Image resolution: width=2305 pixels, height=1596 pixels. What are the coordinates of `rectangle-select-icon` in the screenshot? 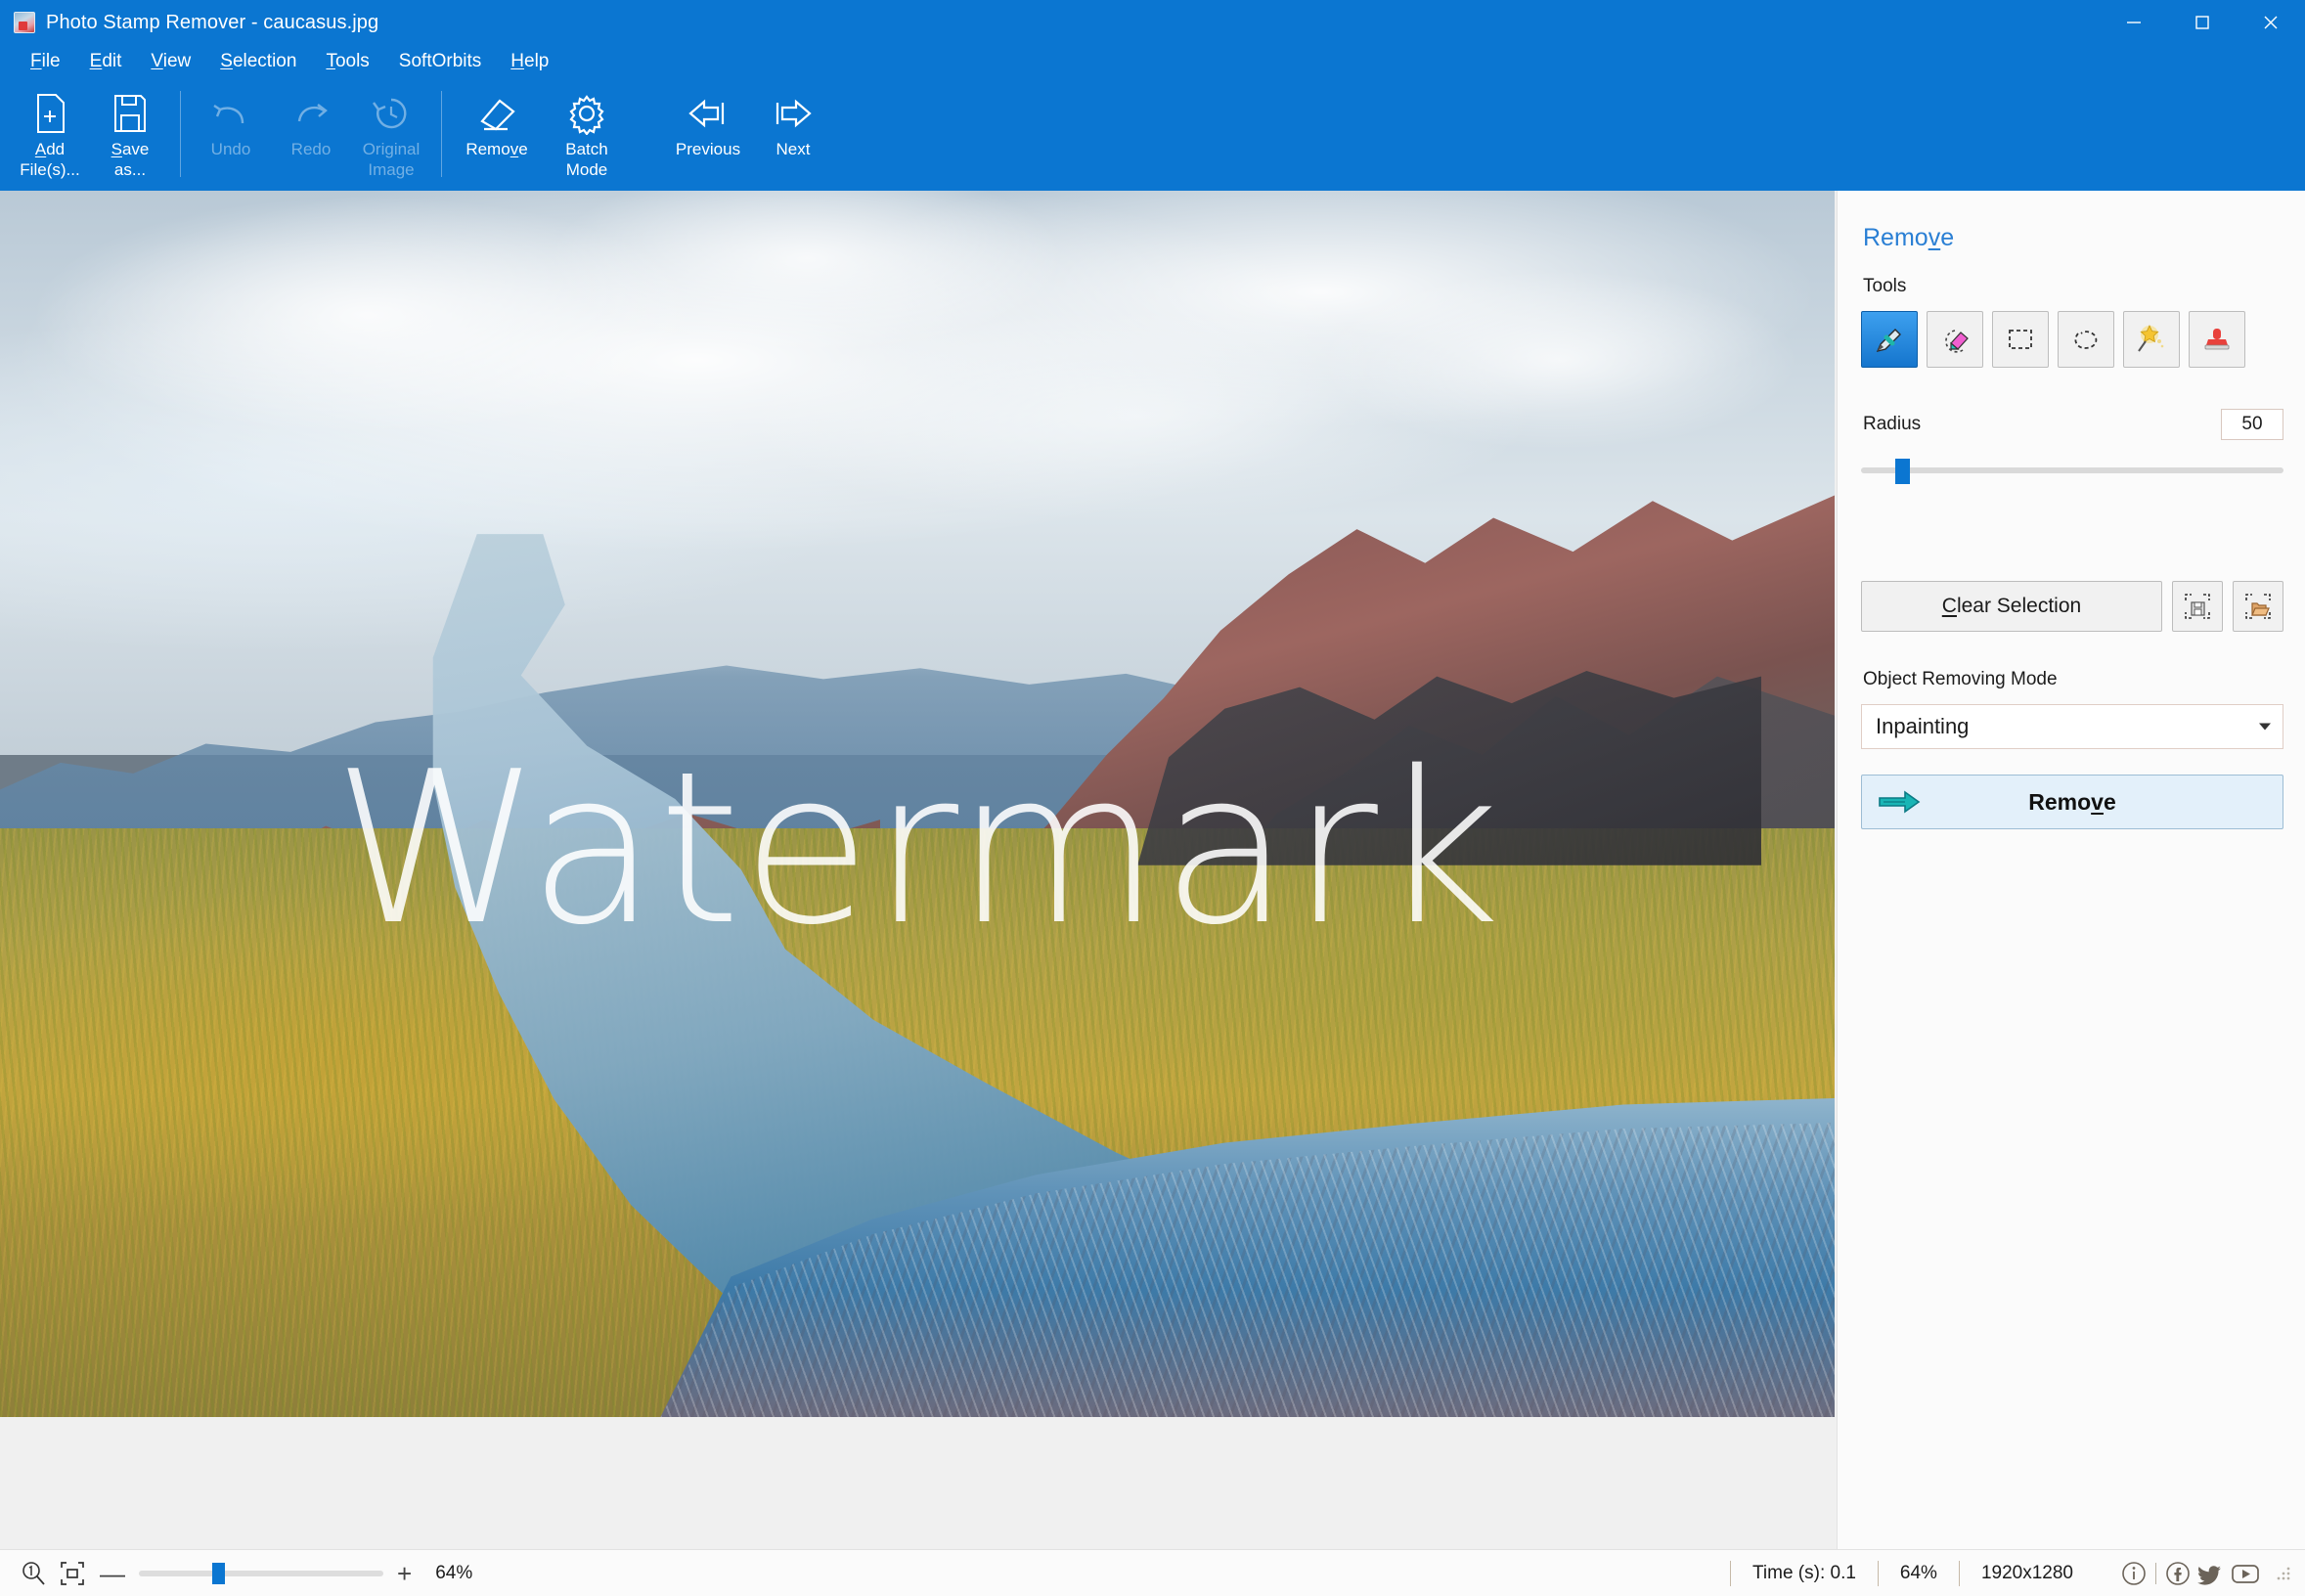 It's located at (2020, 339).